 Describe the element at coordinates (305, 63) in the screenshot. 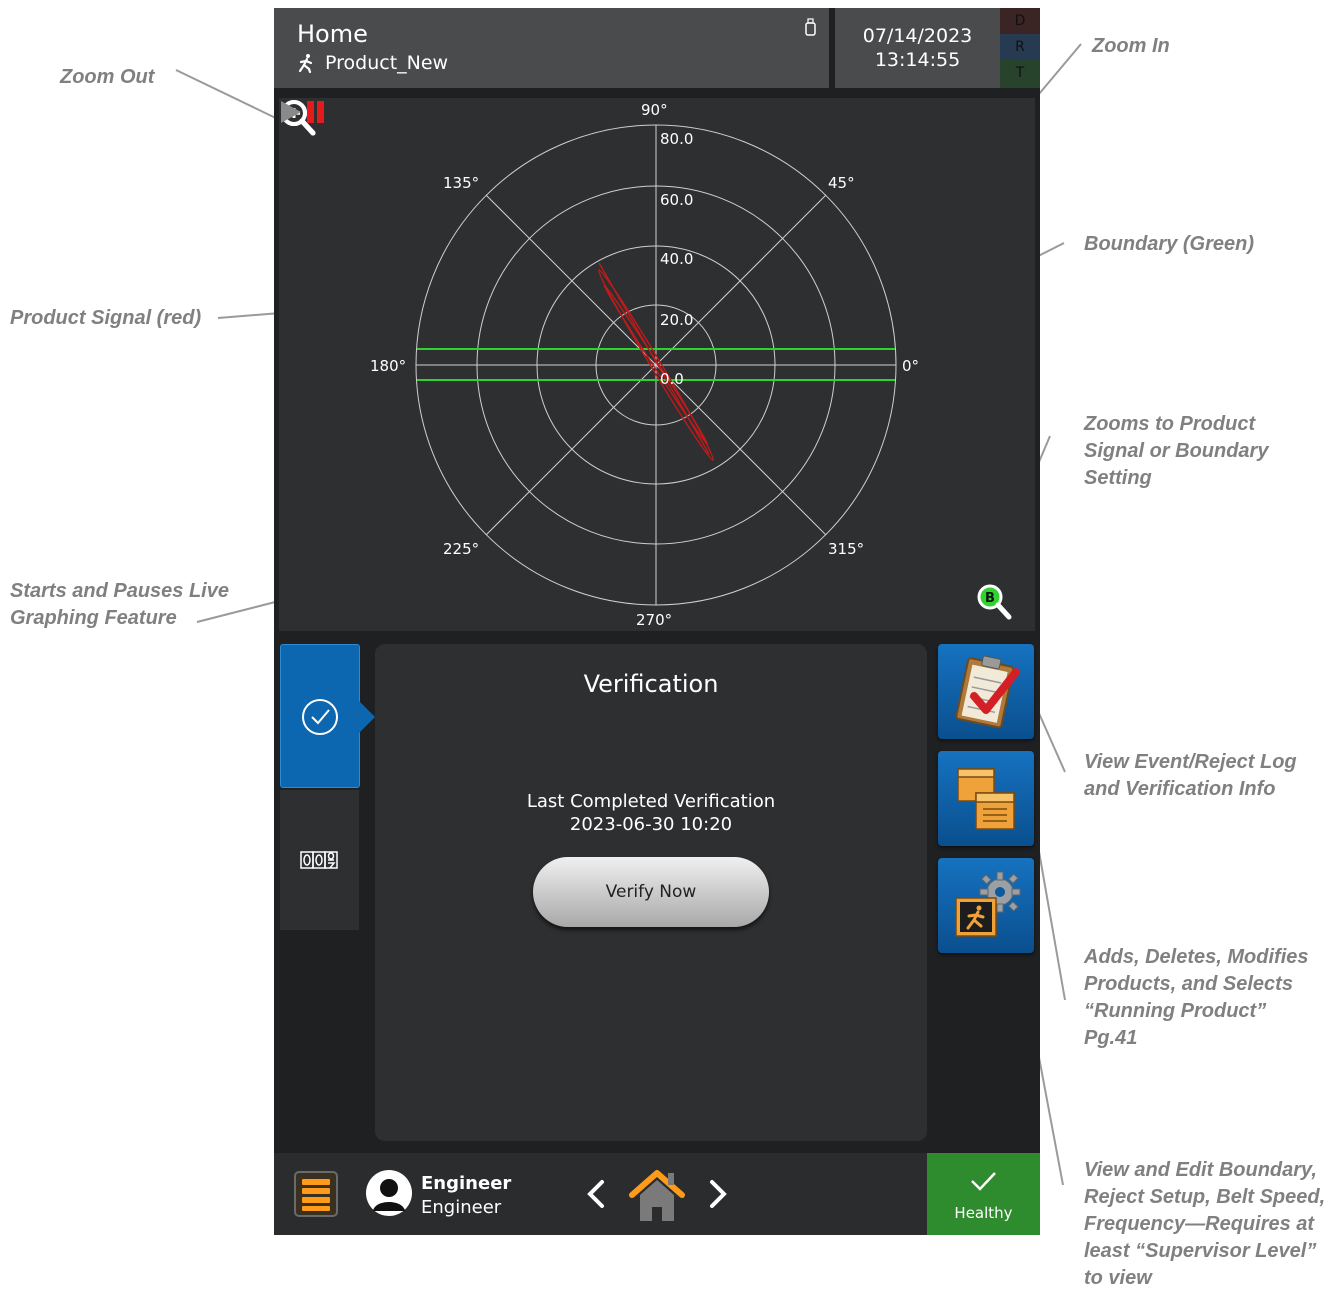

I see `running-man-icon` at that location.